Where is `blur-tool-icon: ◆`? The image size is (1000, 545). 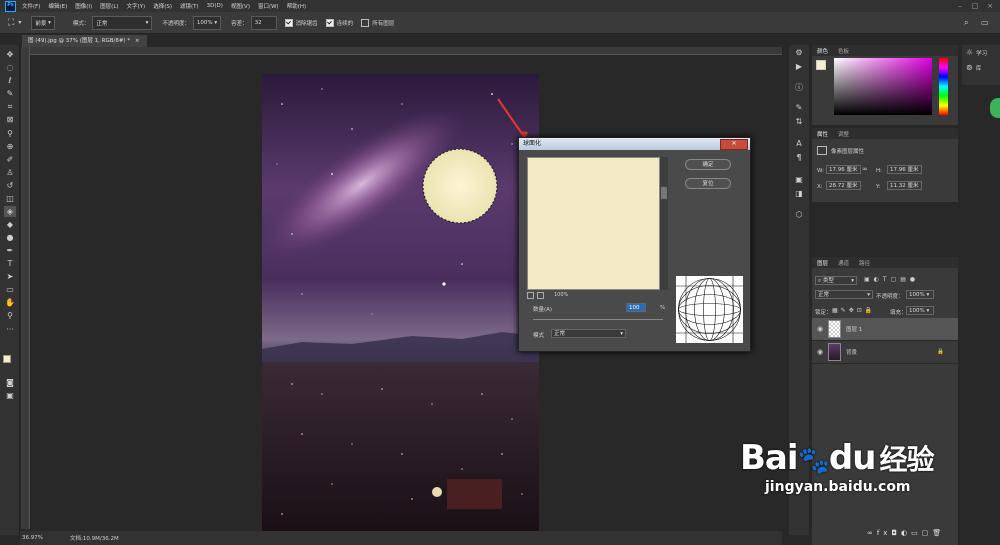
blur-tool-icon: ◆ is located at coordinates (10, 224).